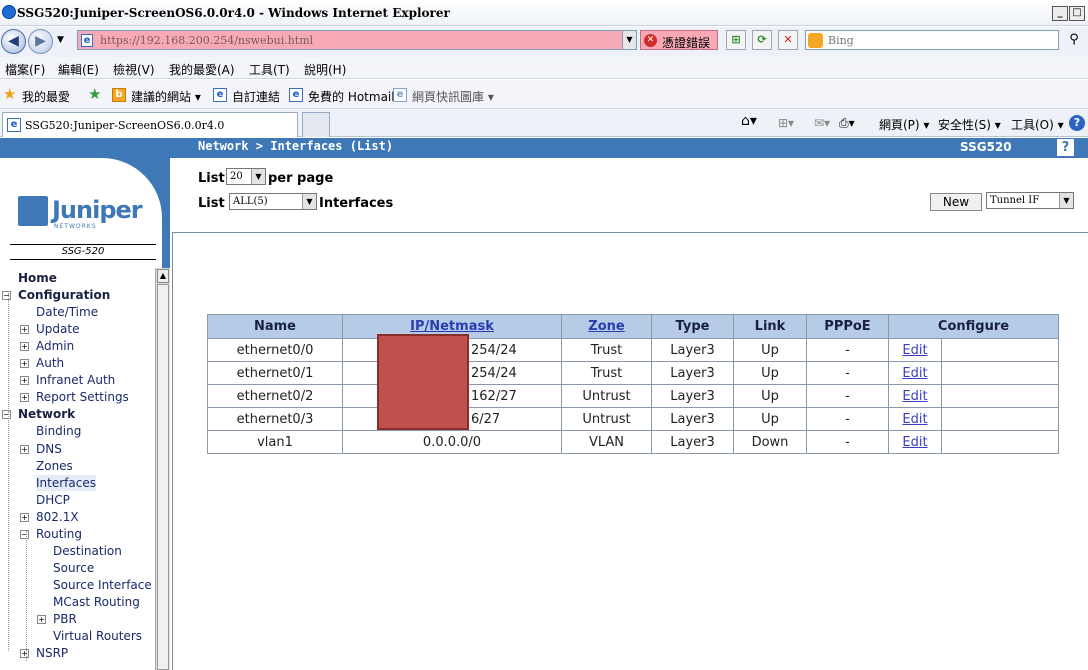  I want to click on menu-view: 檢視(V), so click(134, 69).